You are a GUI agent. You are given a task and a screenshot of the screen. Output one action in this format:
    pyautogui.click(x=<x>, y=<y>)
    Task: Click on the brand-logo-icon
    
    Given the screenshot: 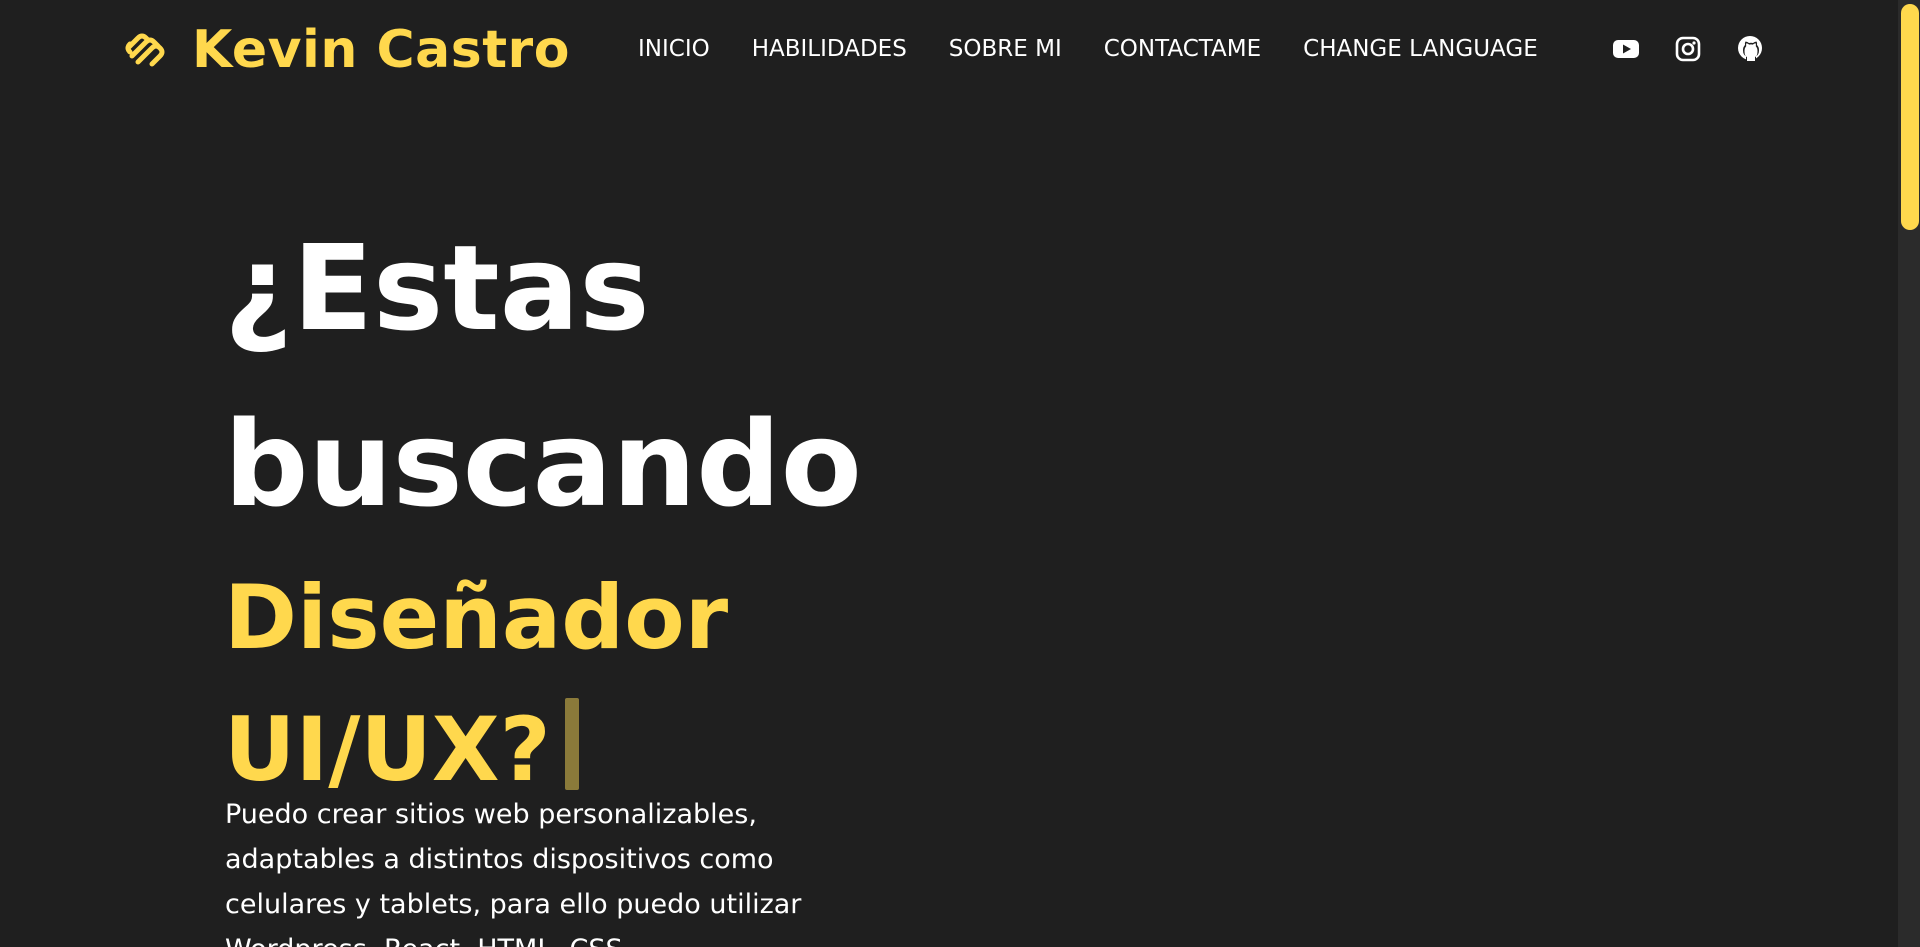 What is the action you would take?
    pyautogui.click(x=144, y=50)
    